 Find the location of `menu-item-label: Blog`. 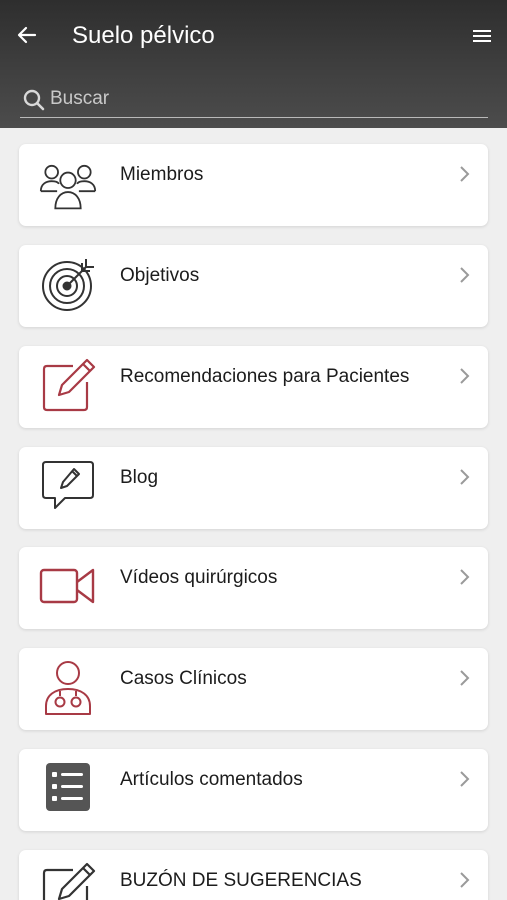

menu-item-label: Blog is located at coordinates (139, 477).